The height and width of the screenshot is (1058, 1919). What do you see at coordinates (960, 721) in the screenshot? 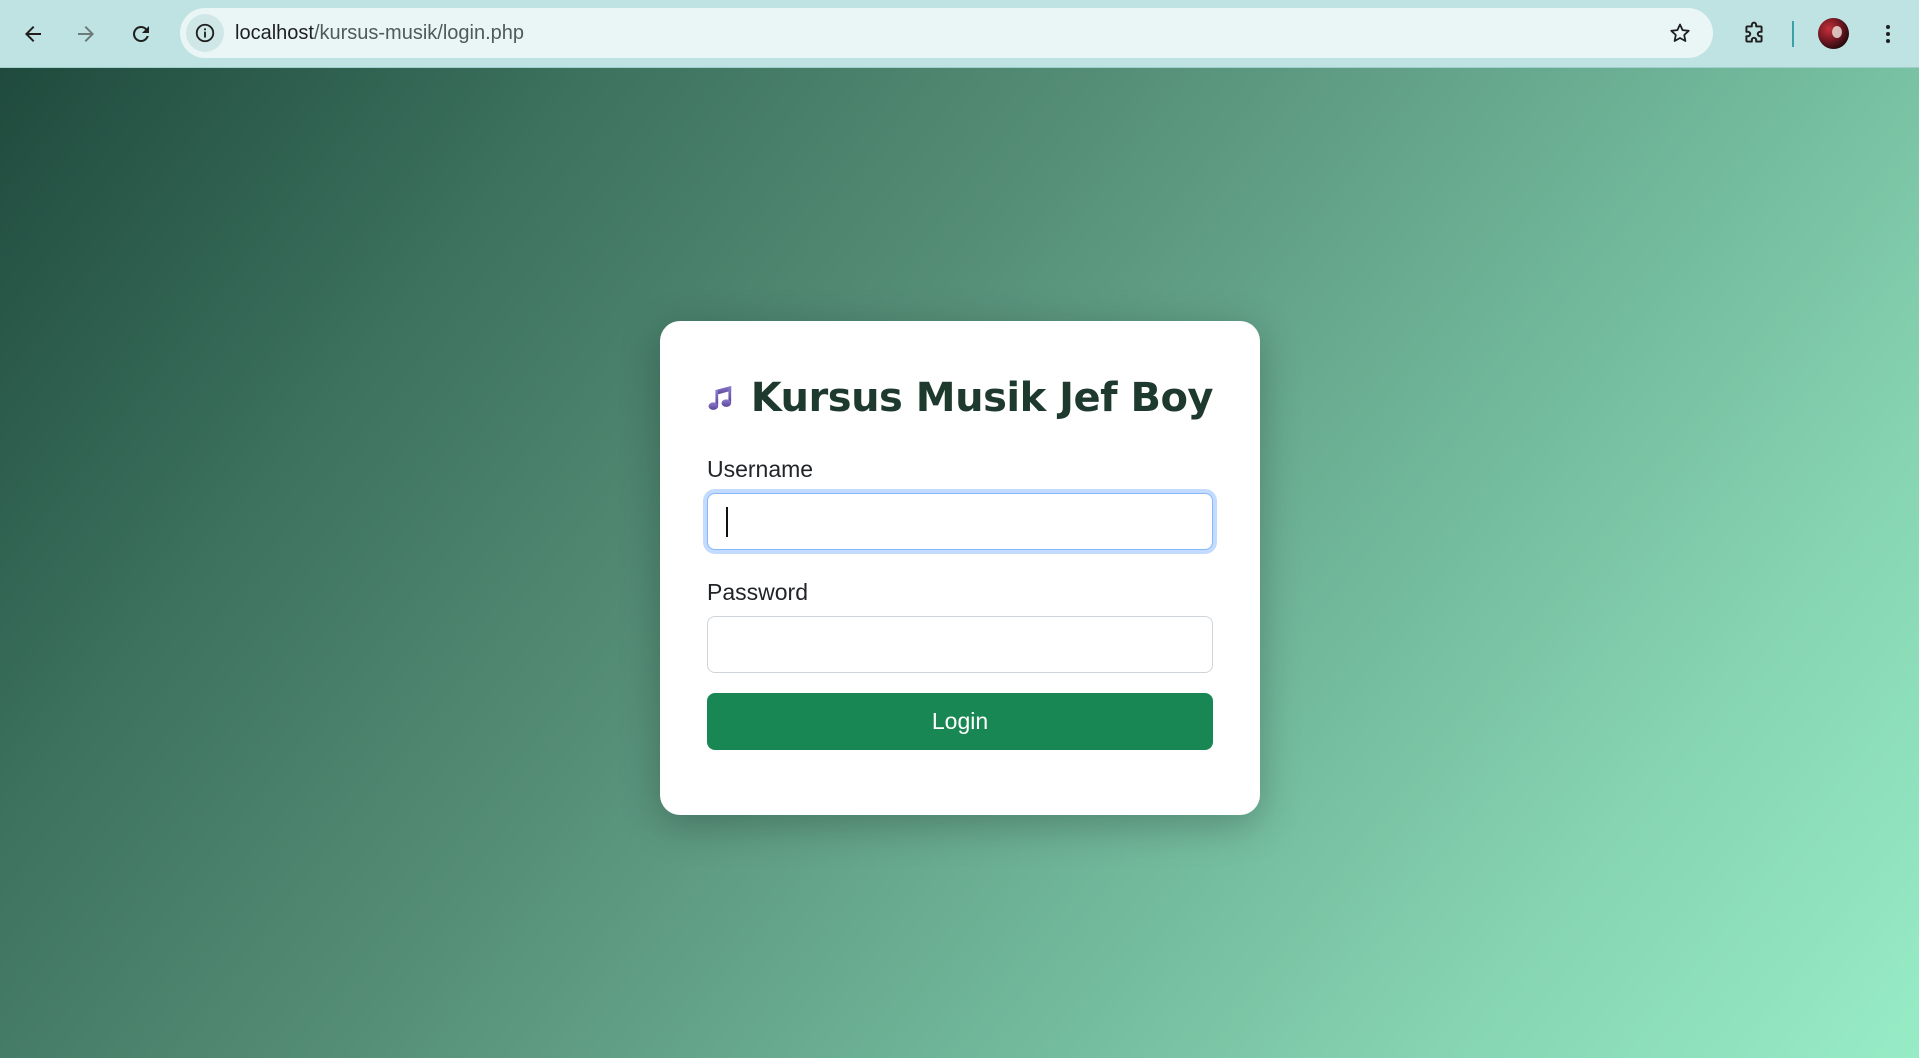
I see `login-button: Login` at bounding box center [960, 721].